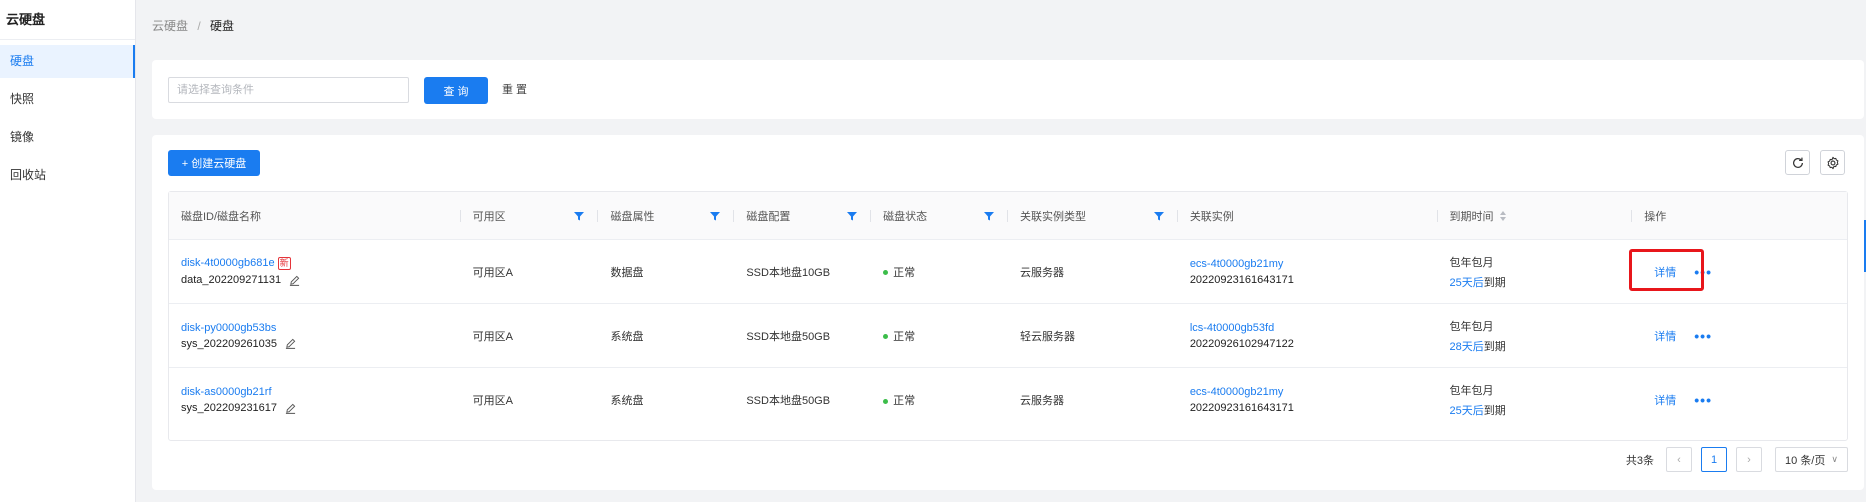 This screenshot has width=1866, height=502. Describe the element at coordinates (1211, 216) in the screenshot. I see `header-label: 关联实例` at that location.